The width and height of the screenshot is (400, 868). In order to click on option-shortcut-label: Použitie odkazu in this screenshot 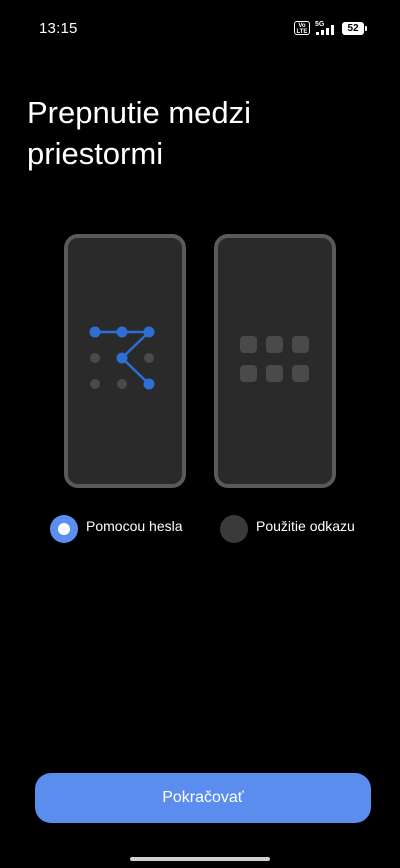, I will do `click(305, 526)`.